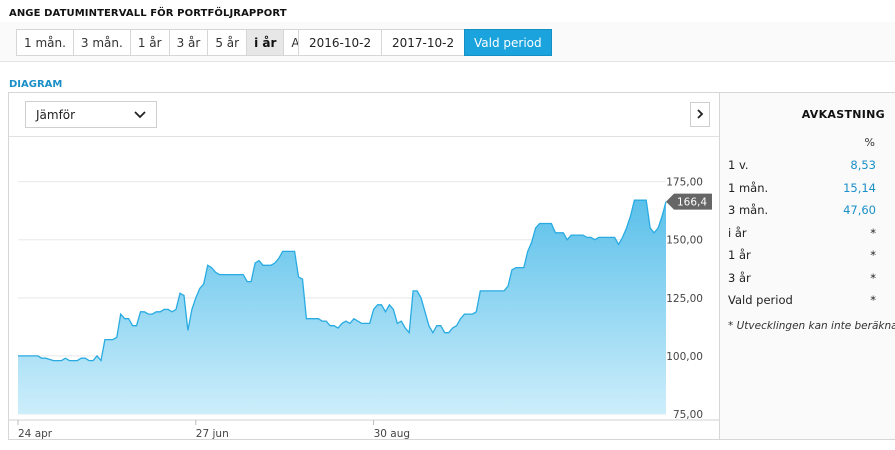  Describe the element at coordinates (802, 190) in the screenshot. I see `returns-row: 1 mån. 15,14` at that location.